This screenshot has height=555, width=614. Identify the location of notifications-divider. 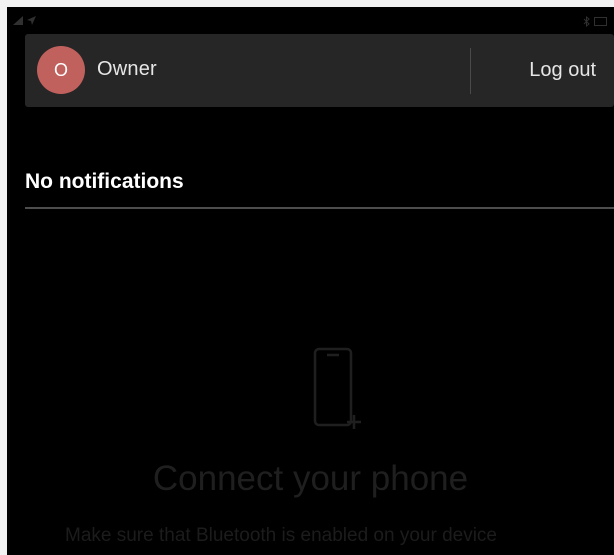
(319, 208).